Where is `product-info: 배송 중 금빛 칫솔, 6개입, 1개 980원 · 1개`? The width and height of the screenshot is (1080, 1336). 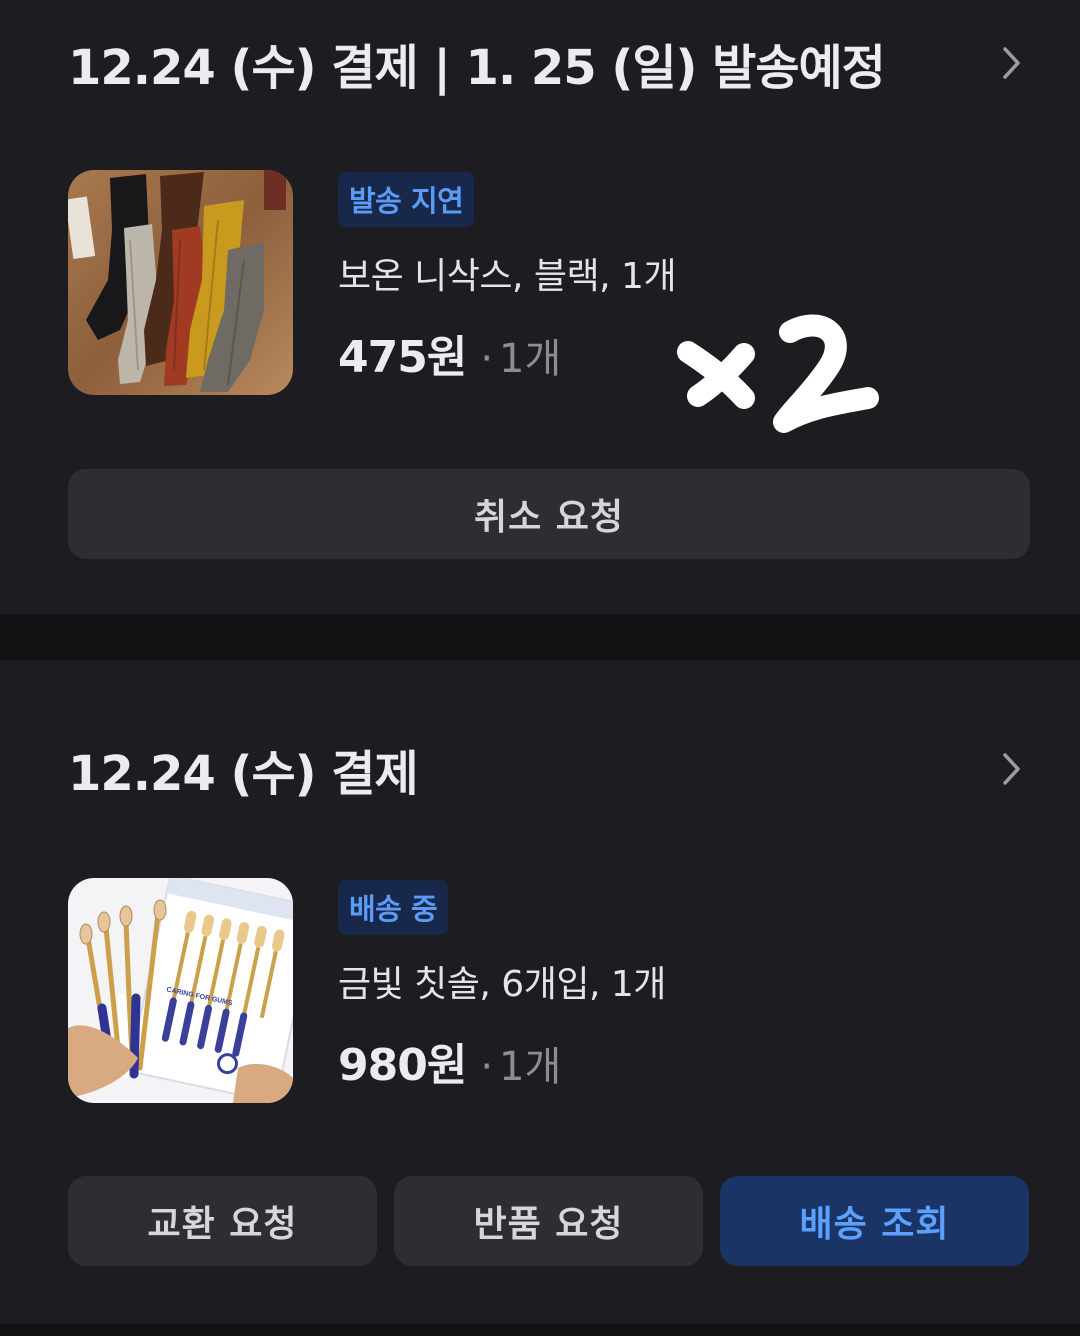
product-info: 배송 중 금빛 칫솔, 6개입, 1개 980원 · 1개 is located at coordinates (689, 990).